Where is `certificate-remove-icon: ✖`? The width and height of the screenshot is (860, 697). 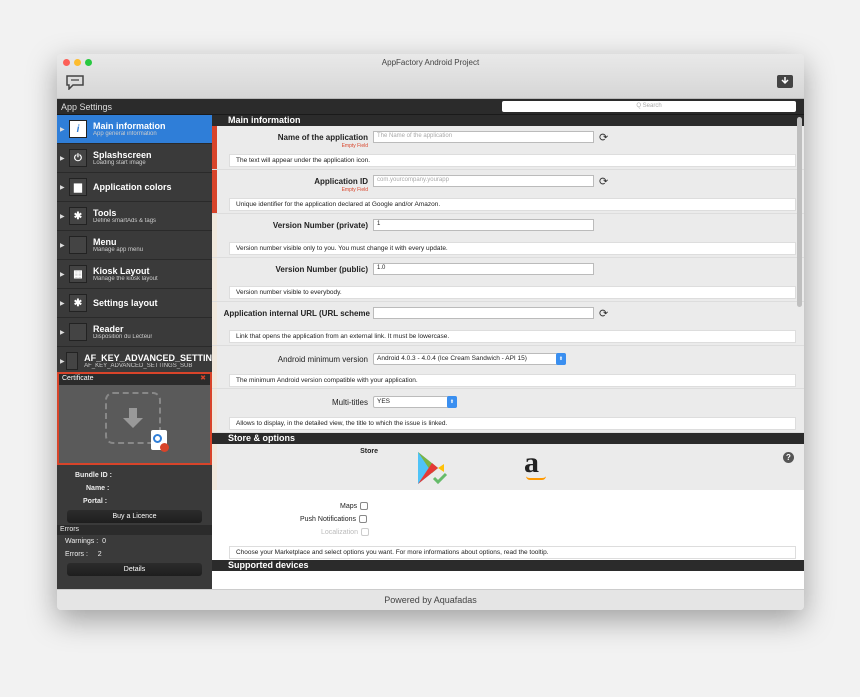
certificate-remove-icon: ✖ is located at coordinates (203, 378).